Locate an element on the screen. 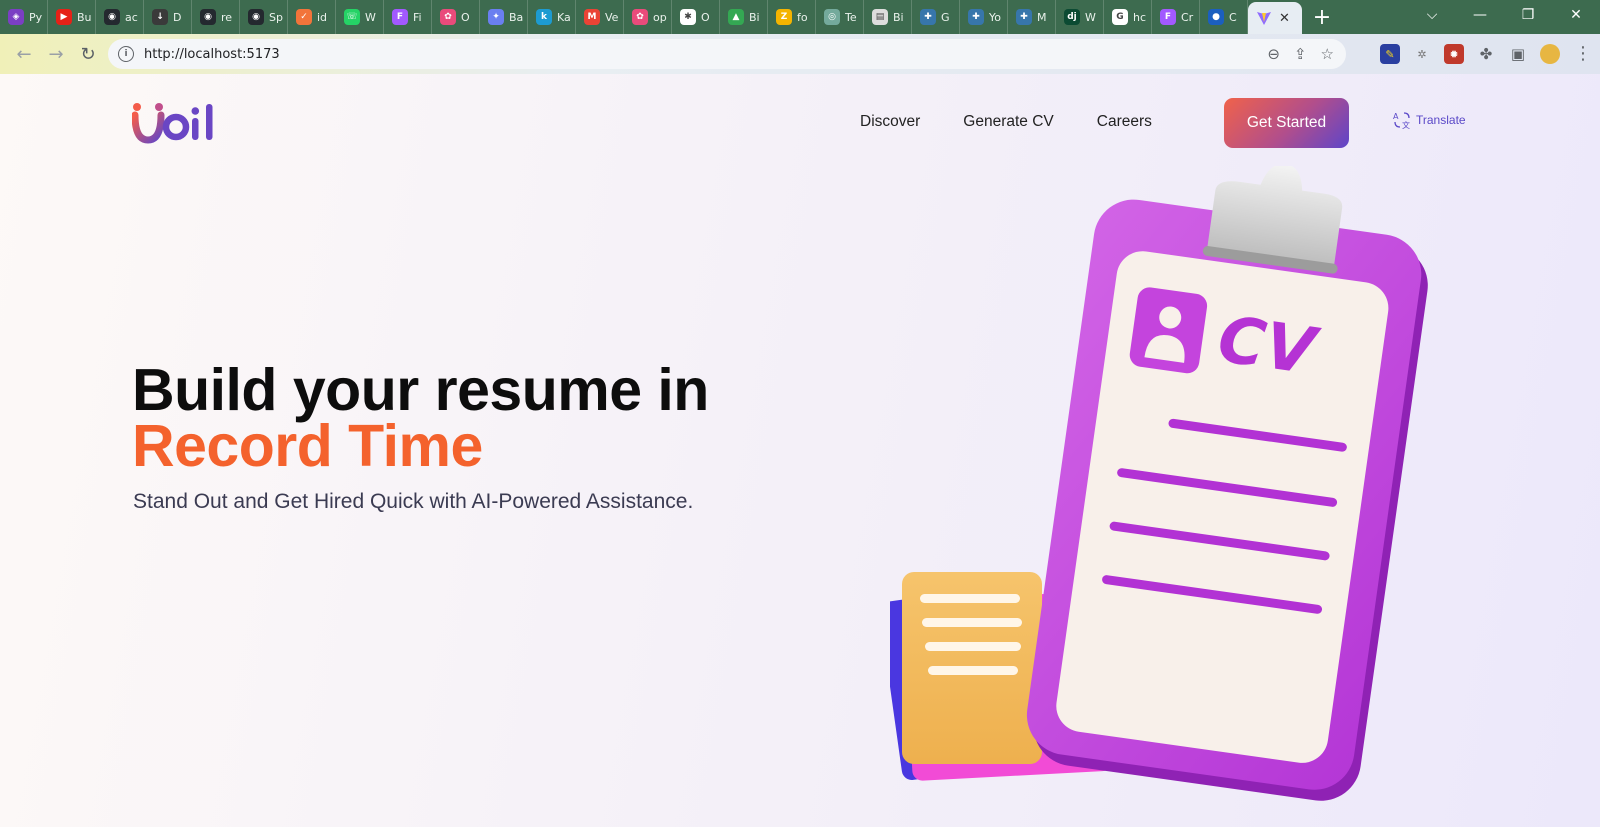  close-window-icon: ✕ is located at coordinates (1576, 15).